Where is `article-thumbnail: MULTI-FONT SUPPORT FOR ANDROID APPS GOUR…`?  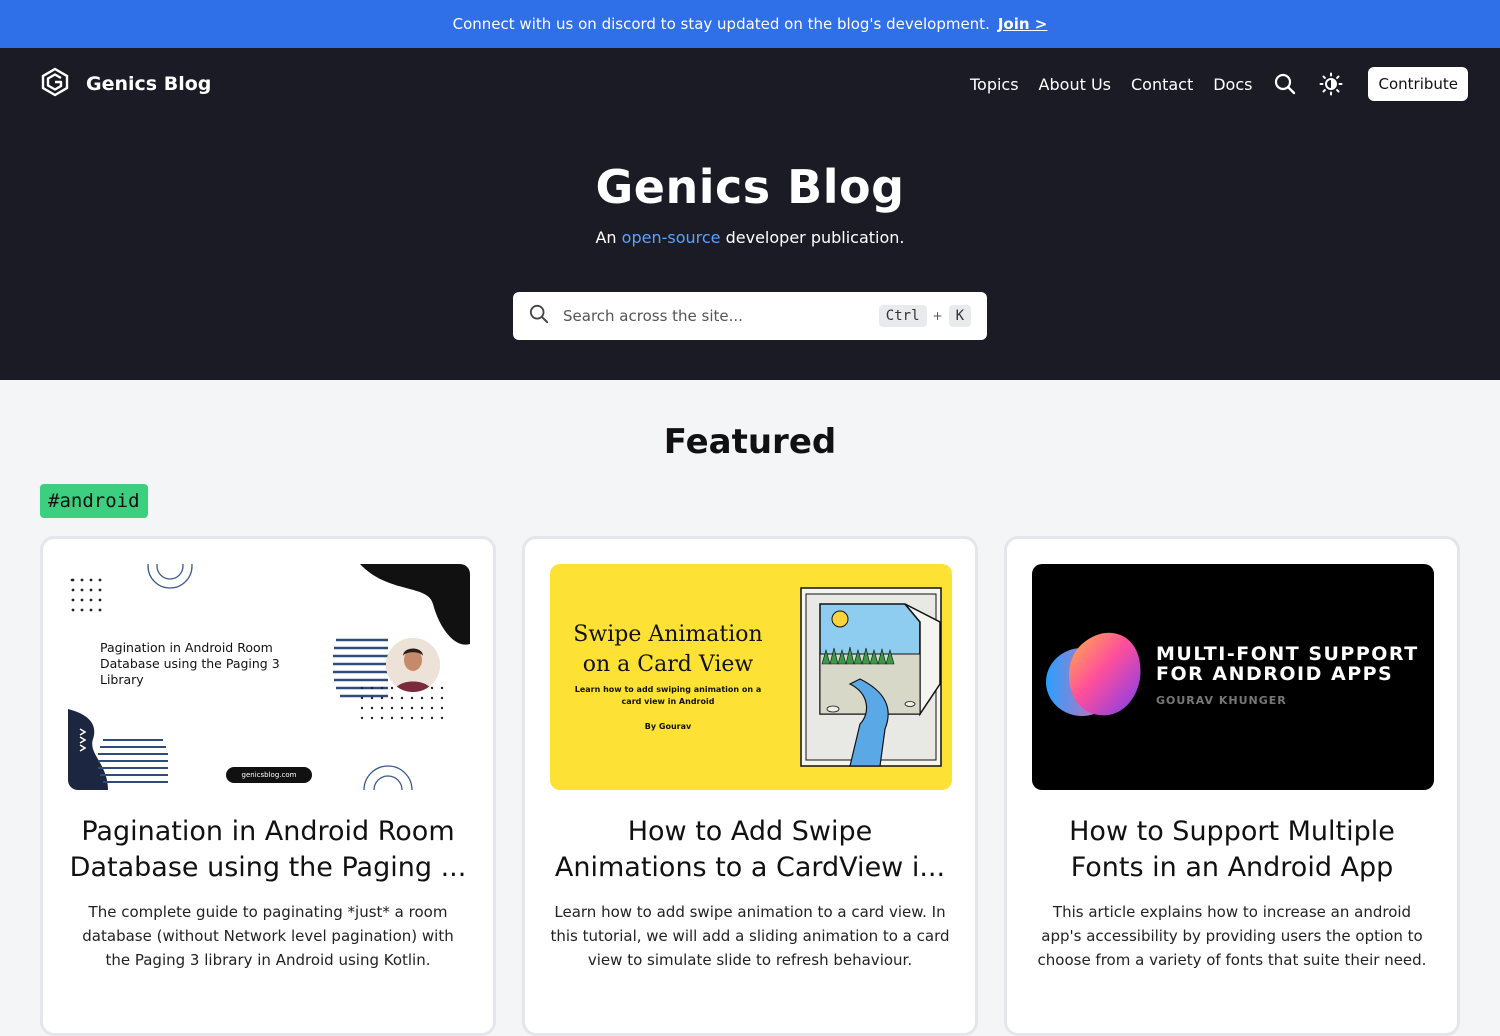 article-thumbnail: MULTI-FONT SUPPORT FOR ANDROID APPS GOUR… is located at coordinates (1233, 677).